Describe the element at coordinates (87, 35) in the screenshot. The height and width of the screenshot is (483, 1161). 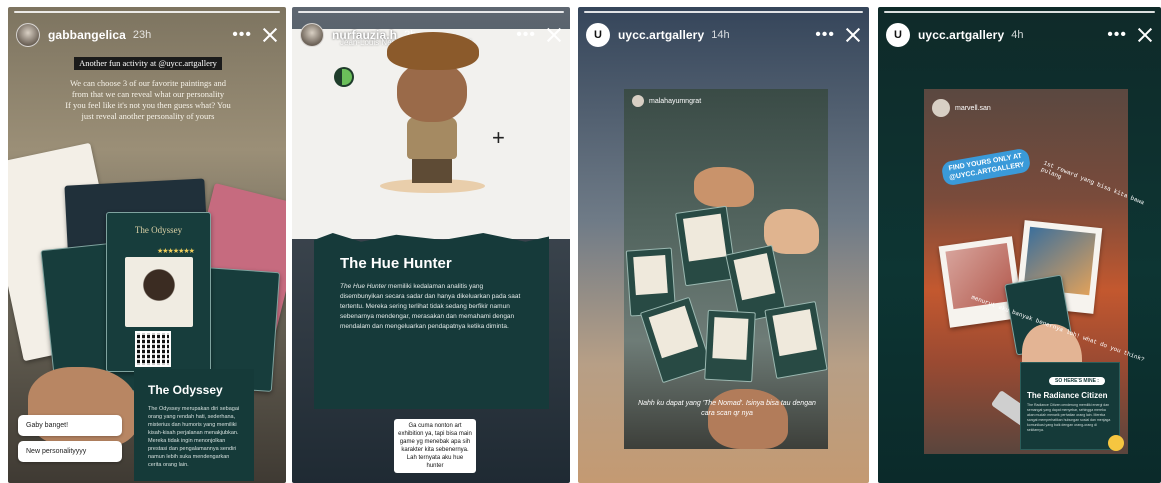
I see `username: gabbangelica` at that location.